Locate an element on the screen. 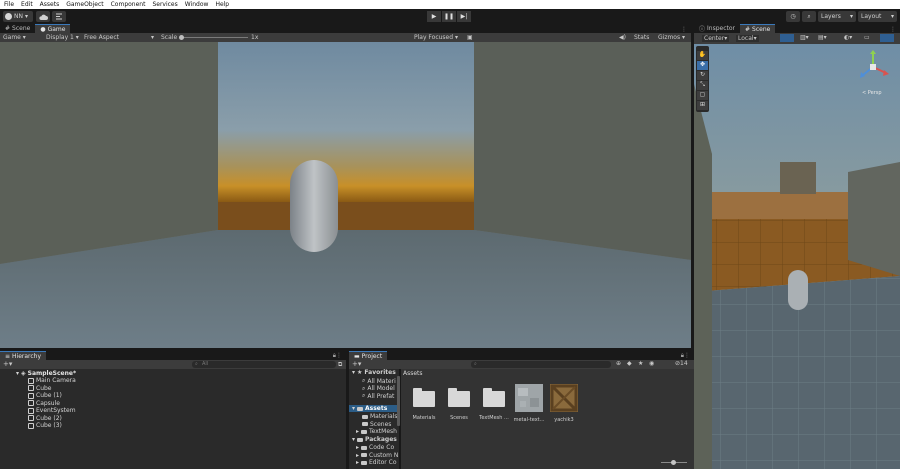  lighting-toggle is located at coordinates (887, 38).